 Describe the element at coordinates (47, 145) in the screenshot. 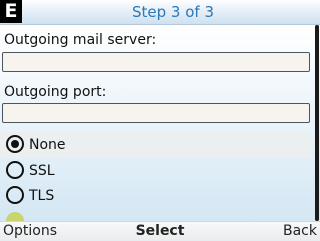

I see `radio-label-none: None` at that location.